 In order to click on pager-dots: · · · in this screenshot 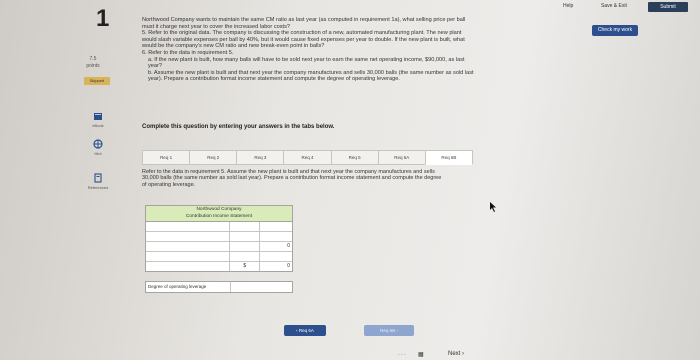, I will do `click(402, 355)`.